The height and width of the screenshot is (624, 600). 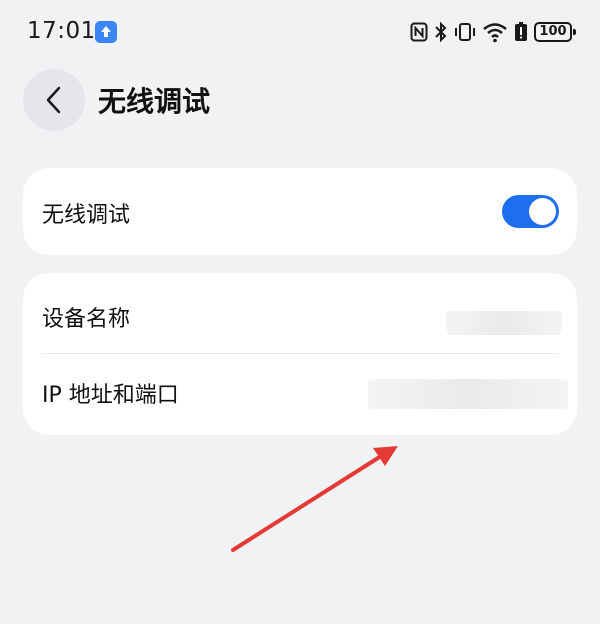 What do you see at coordinates (441, 32) in the screenshot?
I see `bluetooth-icon` at bounding box center [441, 32].